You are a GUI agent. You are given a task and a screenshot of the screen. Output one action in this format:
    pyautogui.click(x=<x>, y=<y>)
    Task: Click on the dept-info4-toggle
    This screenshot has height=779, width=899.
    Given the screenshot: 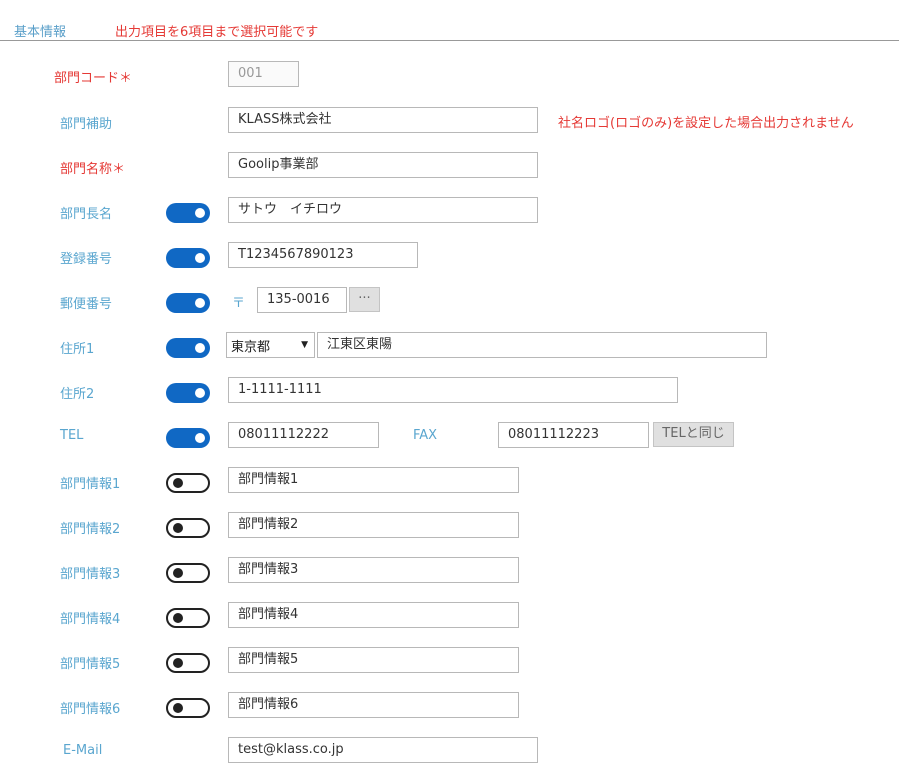 What is the action you would take?
    pyautogui.click(x=188, y=618)
    